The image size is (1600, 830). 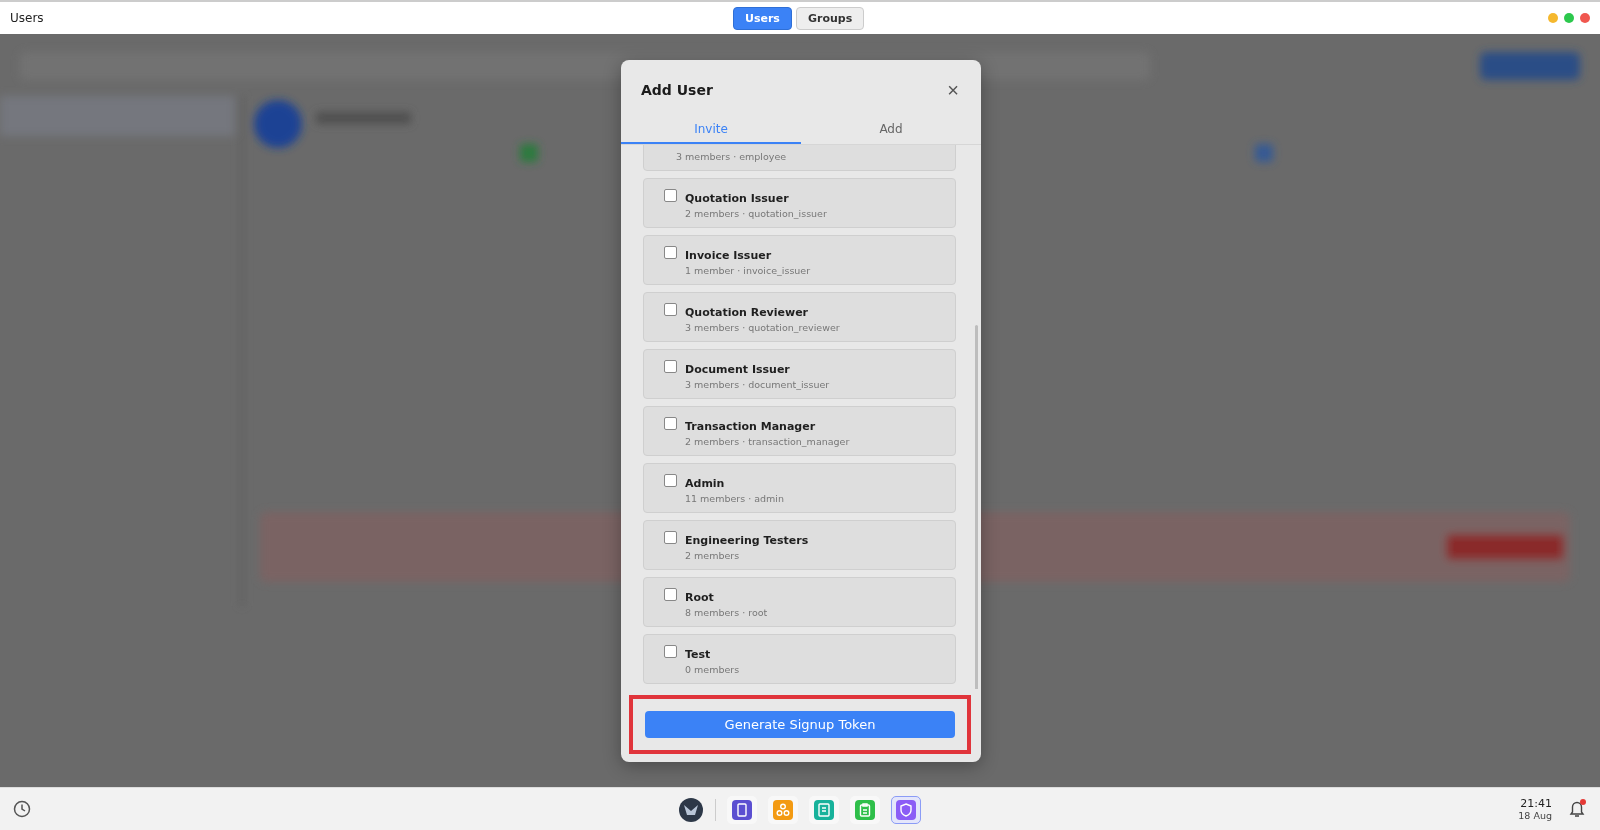 What do you see at coordinates (735, 498) in the screenshot?
I see `group-details: 11 members · admin` at bounding box center [735, 498].